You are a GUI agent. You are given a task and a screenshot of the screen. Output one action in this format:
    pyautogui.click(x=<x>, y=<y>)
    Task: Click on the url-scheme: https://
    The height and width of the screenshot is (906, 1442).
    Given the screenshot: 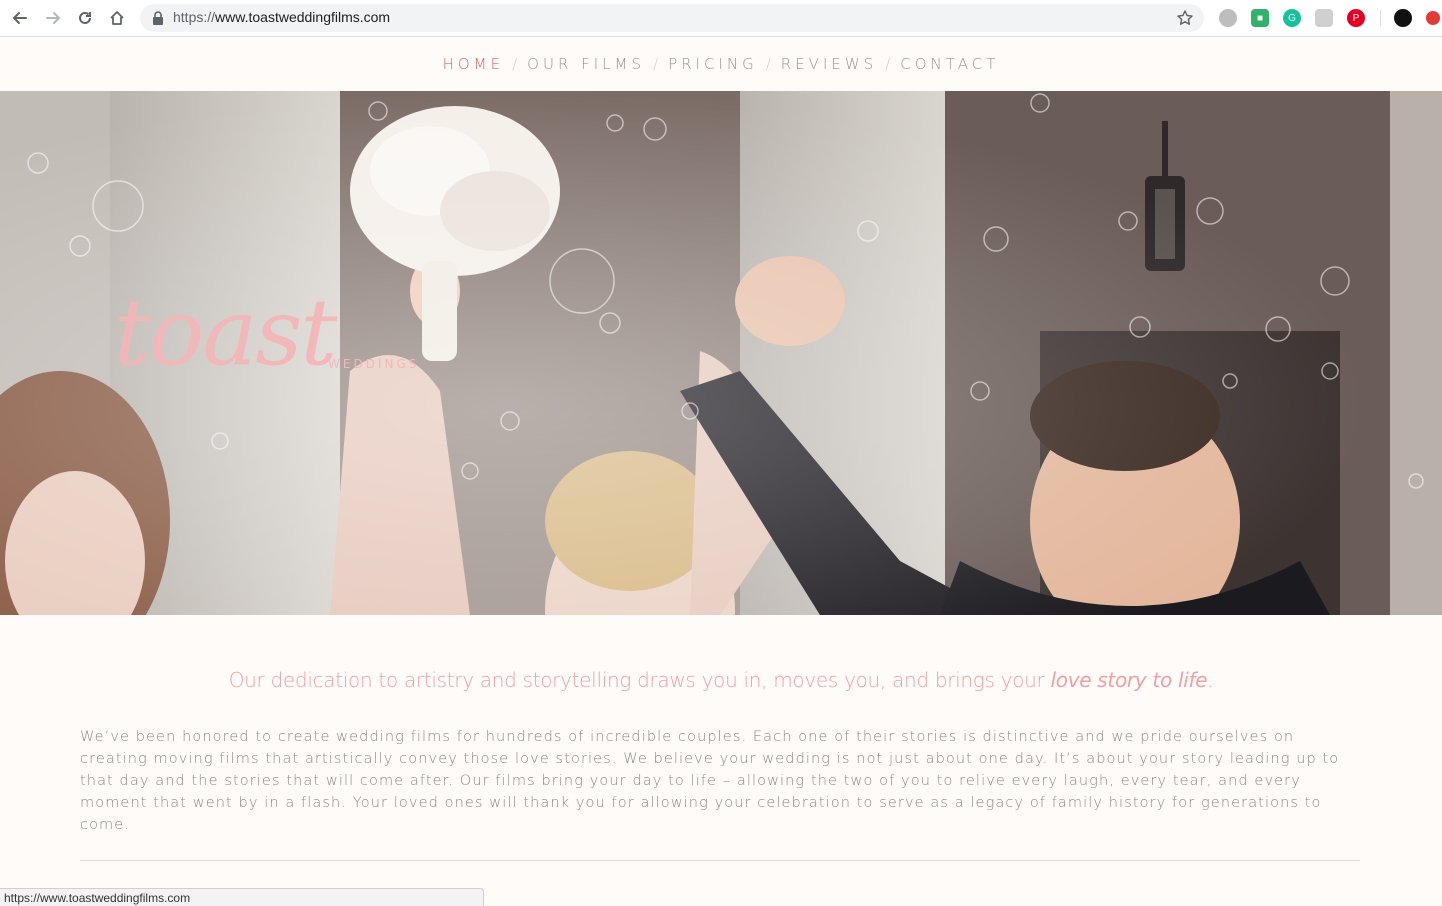 What is the action you would take?
    pyautogui.click(x=194, y=17)
    